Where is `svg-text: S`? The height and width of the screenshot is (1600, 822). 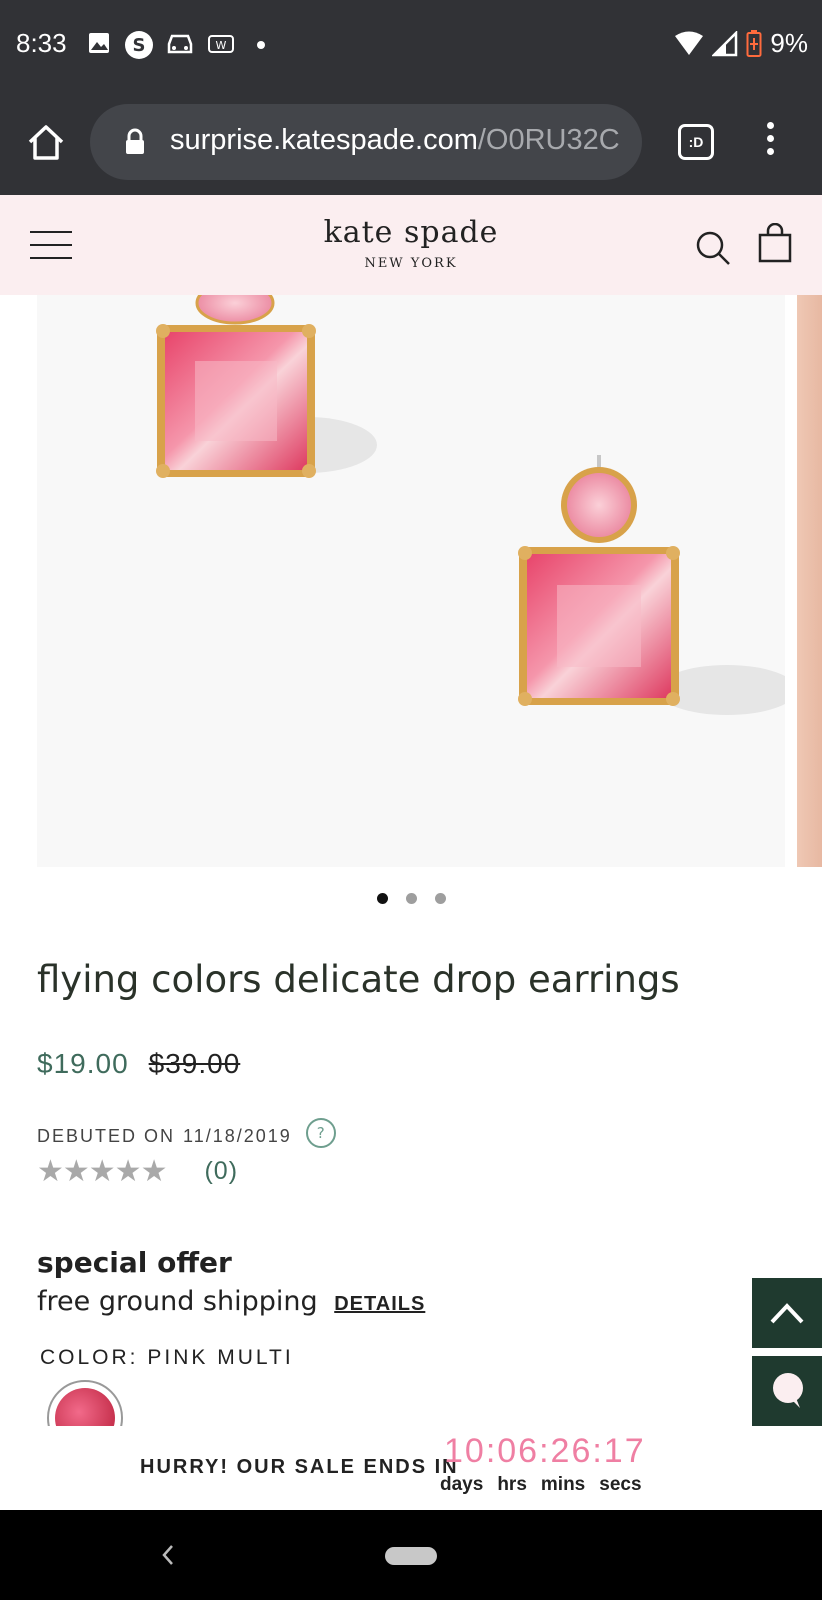
svg-text: S is located at coordinates (139, 45).